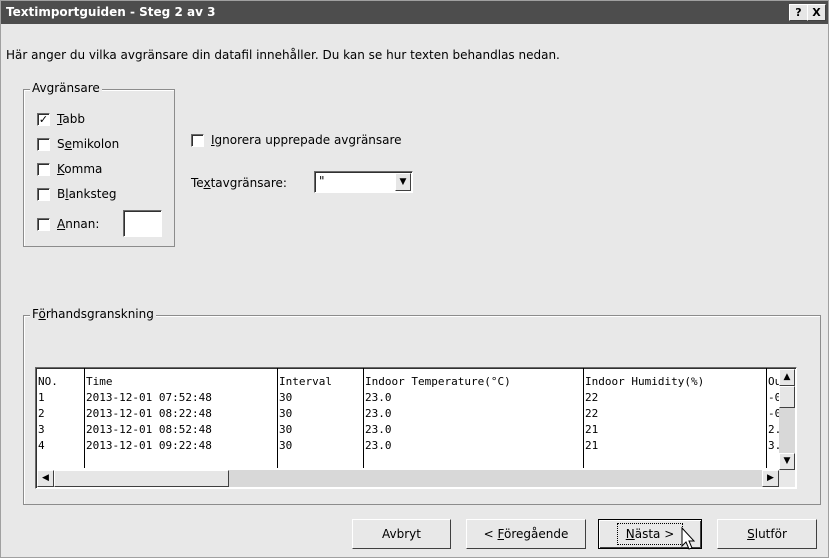  I want to click on preview-cell: Interval, so click(305, 381).